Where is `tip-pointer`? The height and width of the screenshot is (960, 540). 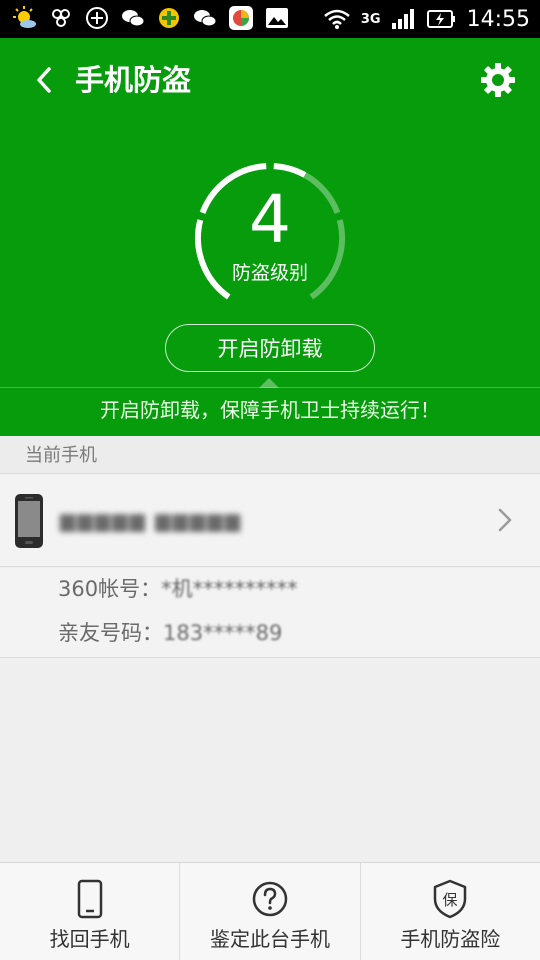
tip-pointer is located at coordinates (269, 383).